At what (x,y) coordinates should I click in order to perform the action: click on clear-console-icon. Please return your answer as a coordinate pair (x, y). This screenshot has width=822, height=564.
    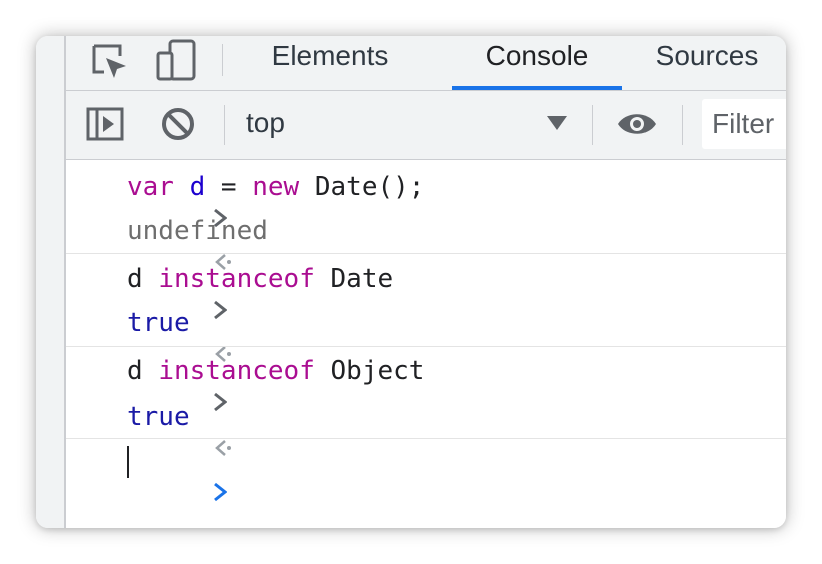
    Looking at the image, I should click on (178, 126).